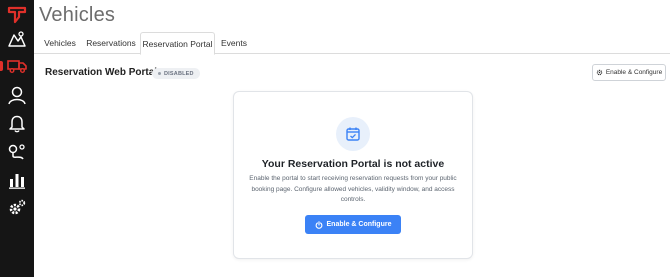 The image size is (670, 277). I want to click on status-dot-icon, so click(159, 73).